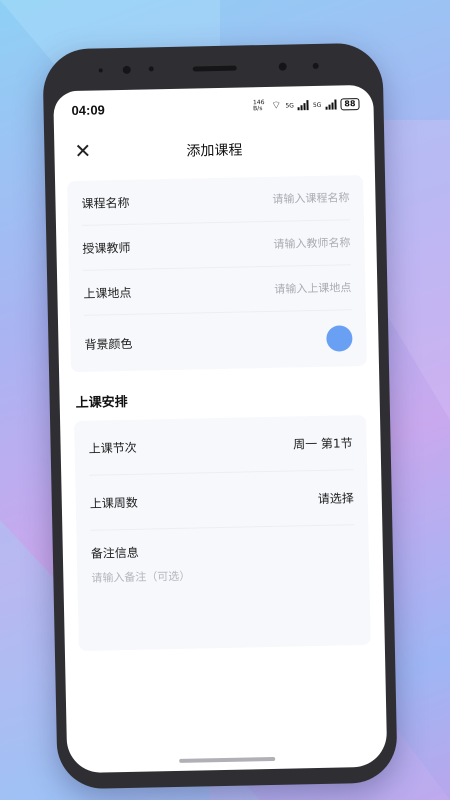 The width and height of the screenshot is (450, 800). Describe the element at coordinates (112, 448) in the screenshot. I see `period-label: 上课节次` at that location.